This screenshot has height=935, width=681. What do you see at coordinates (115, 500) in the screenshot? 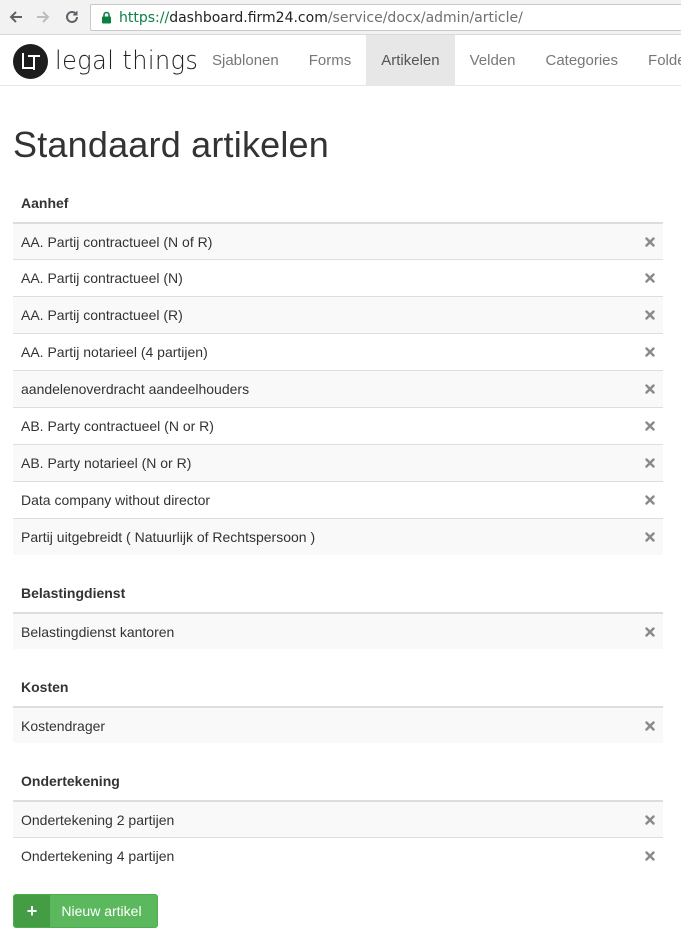
I see `article-name: Data company without director` at bounding box center [115, 500].